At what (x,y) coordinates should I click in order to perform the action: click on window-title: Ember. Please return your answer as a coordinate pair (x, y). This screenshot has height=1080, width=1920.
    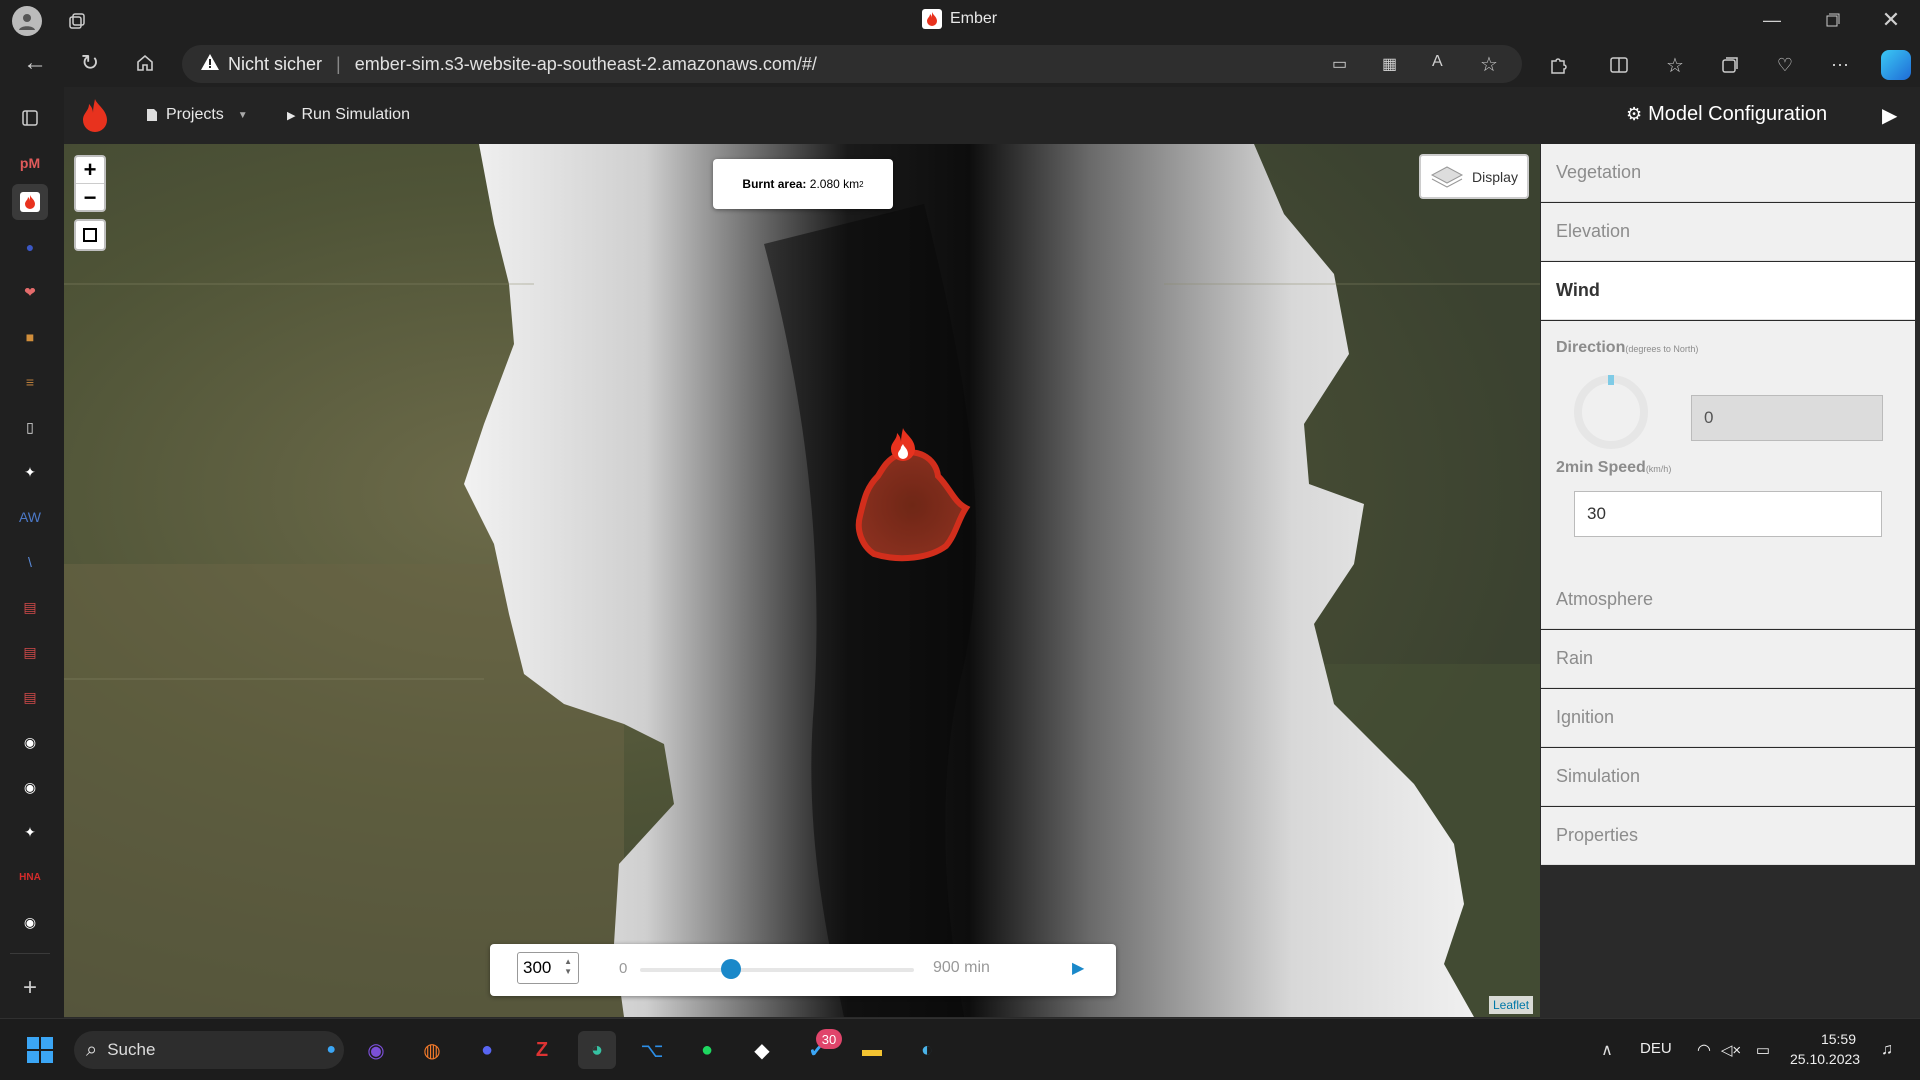
    Looking at the image, I should click on (959, 19).